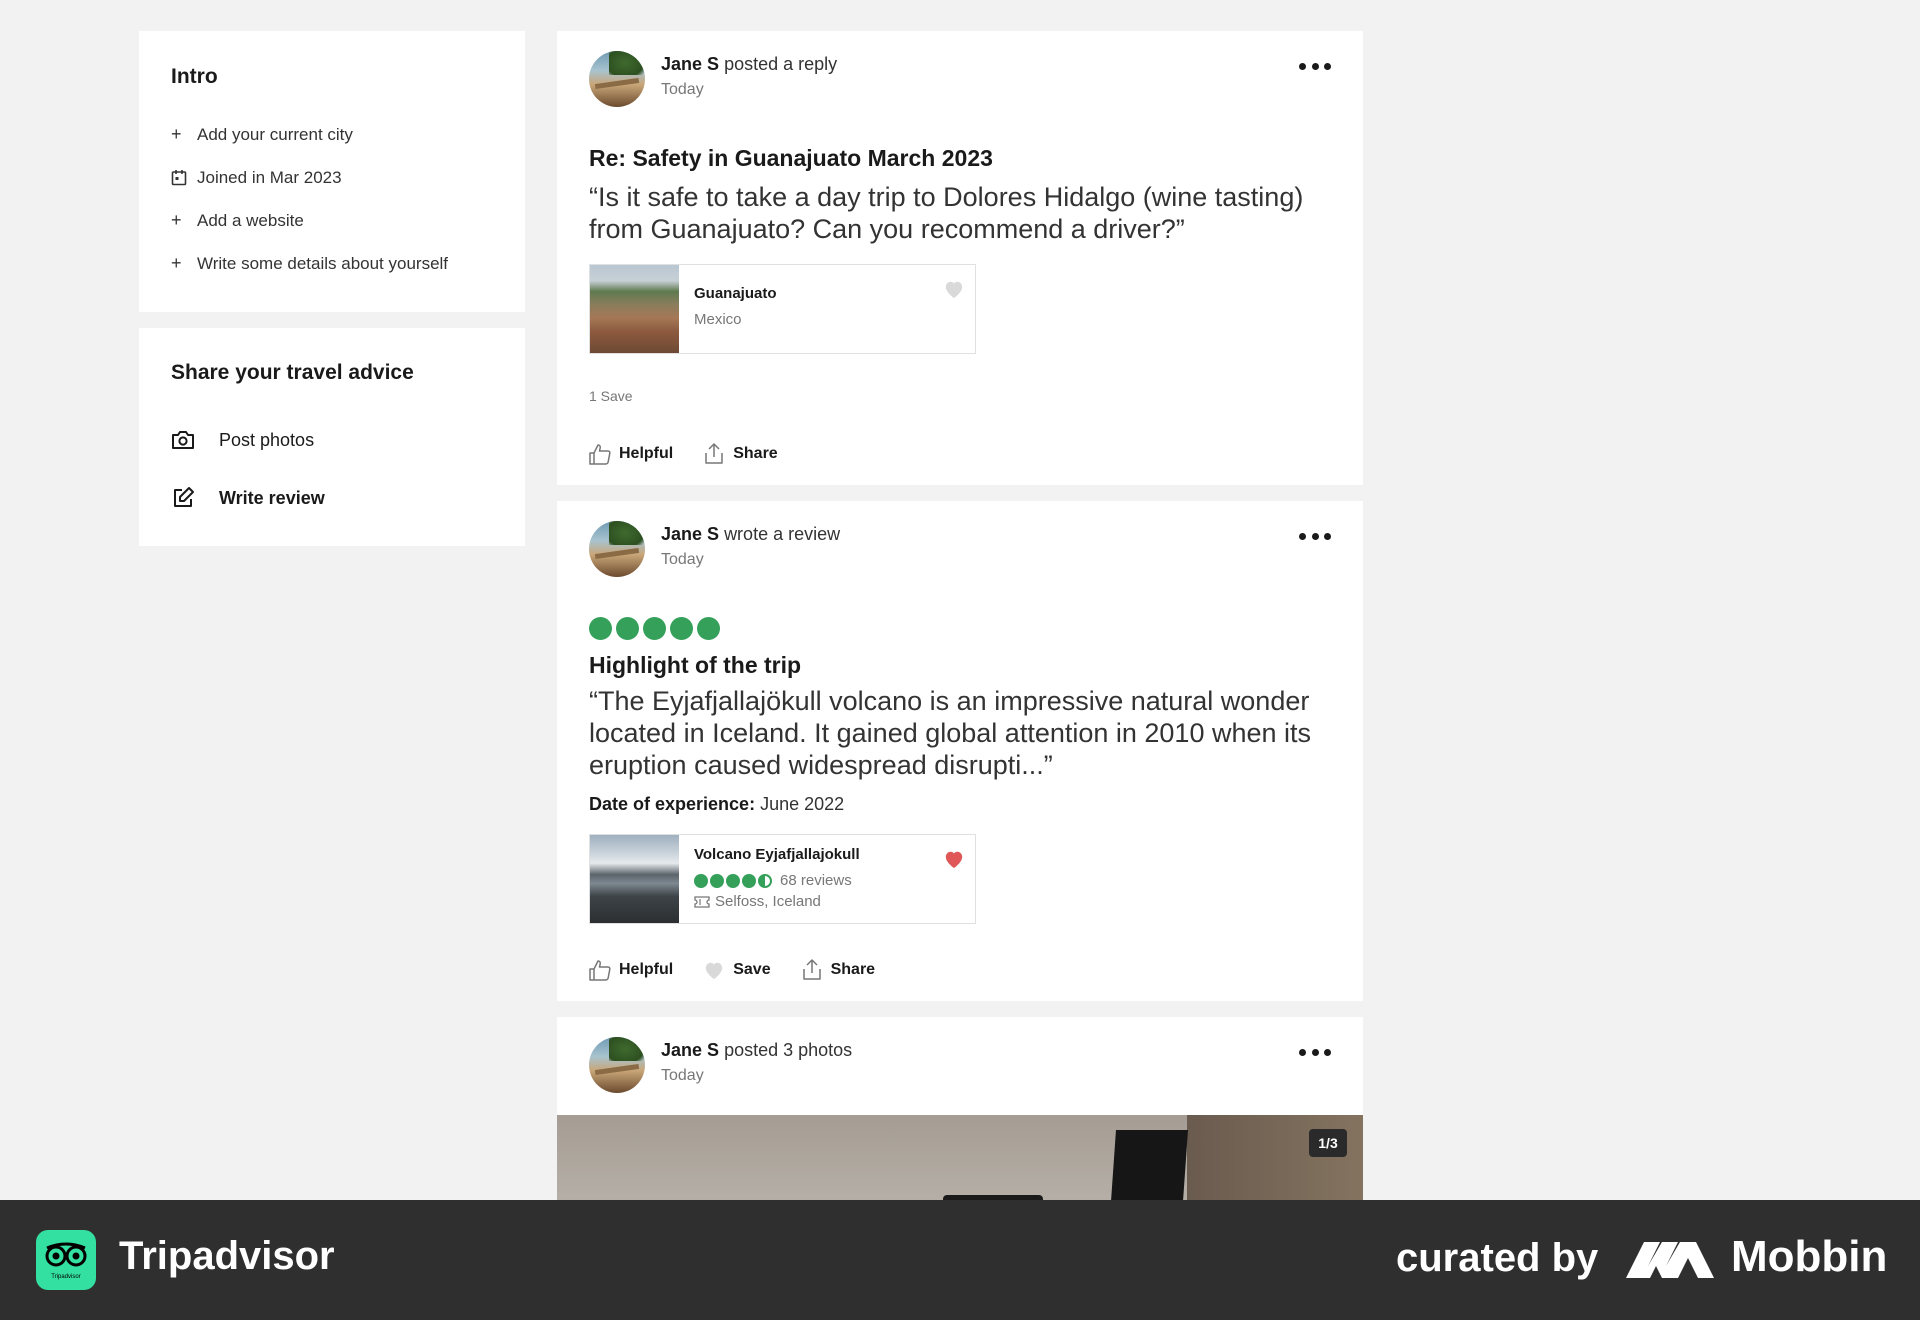 The image size is (1920, 1320). Describe the element at coordinates (600, 454) in the screenshot. I see `thumbs-up-icon` at that location.